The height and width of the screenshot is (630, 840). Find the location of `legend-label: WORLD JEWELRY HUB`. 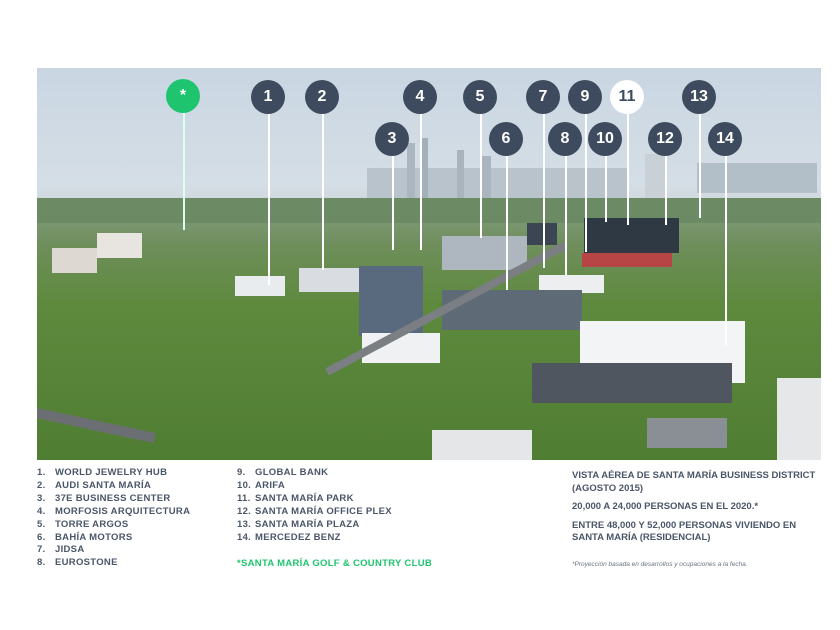

legend-label: WORLD JEWELRY HUB is located at coordinates (111, 472).